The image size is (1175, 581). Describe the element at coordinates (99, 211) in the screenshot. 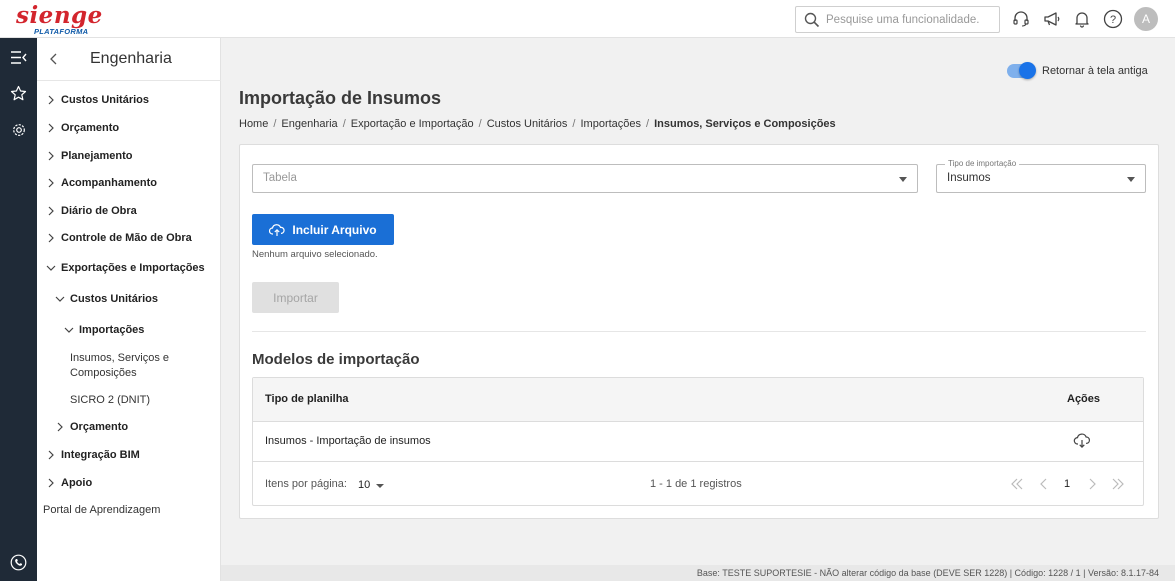

I see `sidebar-item-label: Diário de Obra` at that location.